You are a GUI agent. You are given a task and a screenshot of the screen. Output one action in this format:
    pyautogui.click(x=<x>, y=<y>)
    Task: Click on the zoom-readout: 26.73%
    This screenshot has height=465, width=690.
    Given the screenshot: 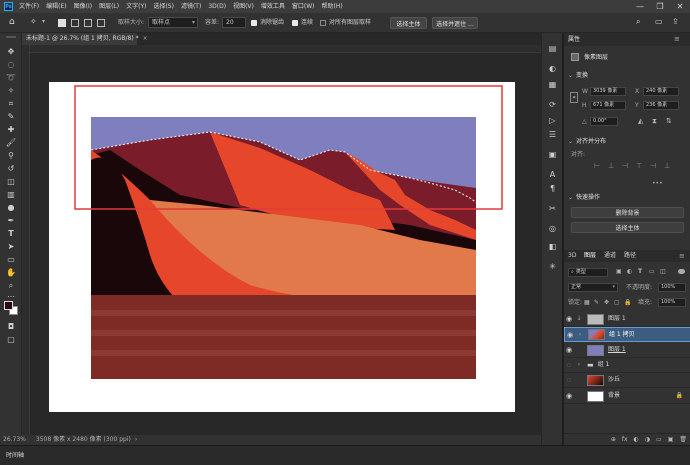 What is the action you would take?
    pyautogui.click(x=14, y=440)
    